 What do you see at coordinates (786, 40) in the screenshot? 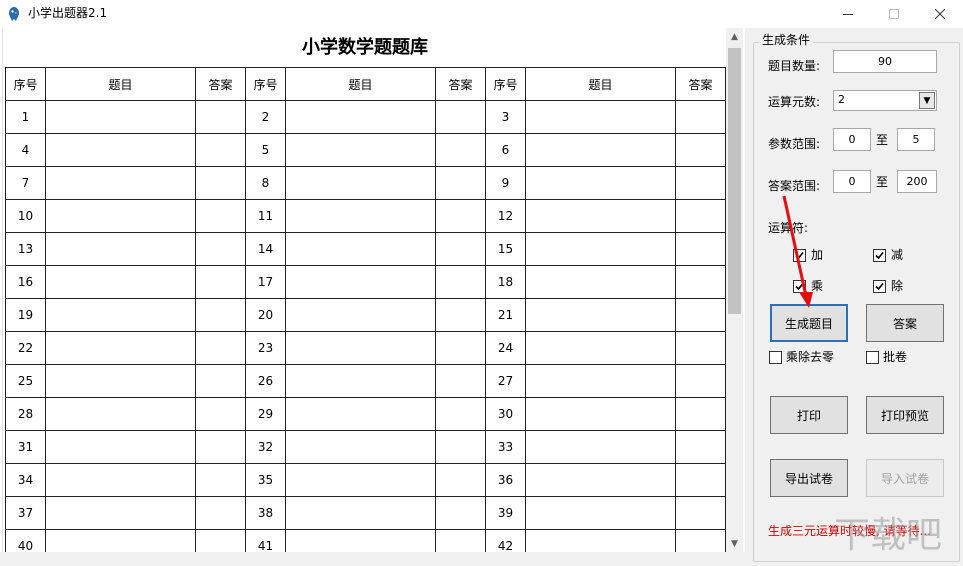
I see `group-title: 生成条件` at bounding box center [786, 40].